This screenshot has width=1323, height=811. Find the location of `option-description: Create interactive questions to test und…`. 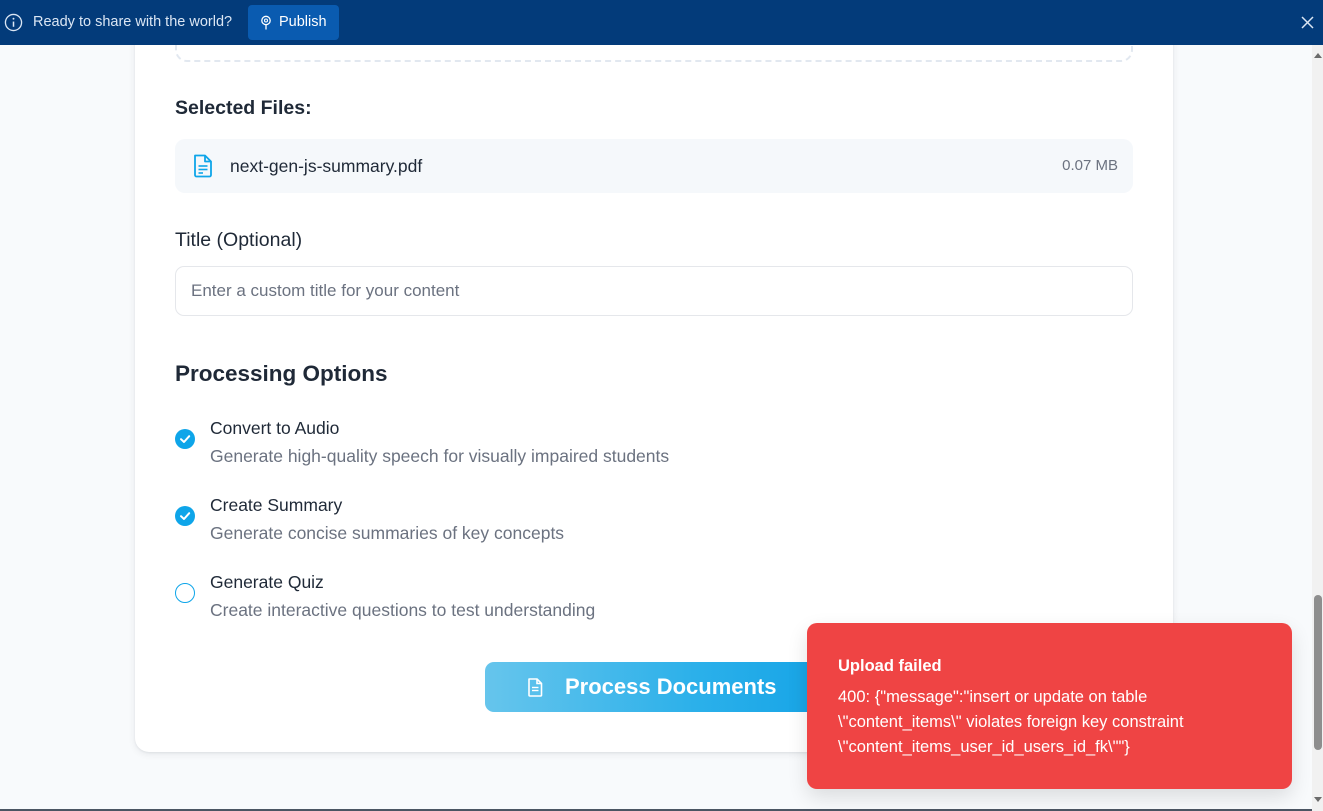

option-description: Create interactive questions to test und… is located at coordinates (403, 610).